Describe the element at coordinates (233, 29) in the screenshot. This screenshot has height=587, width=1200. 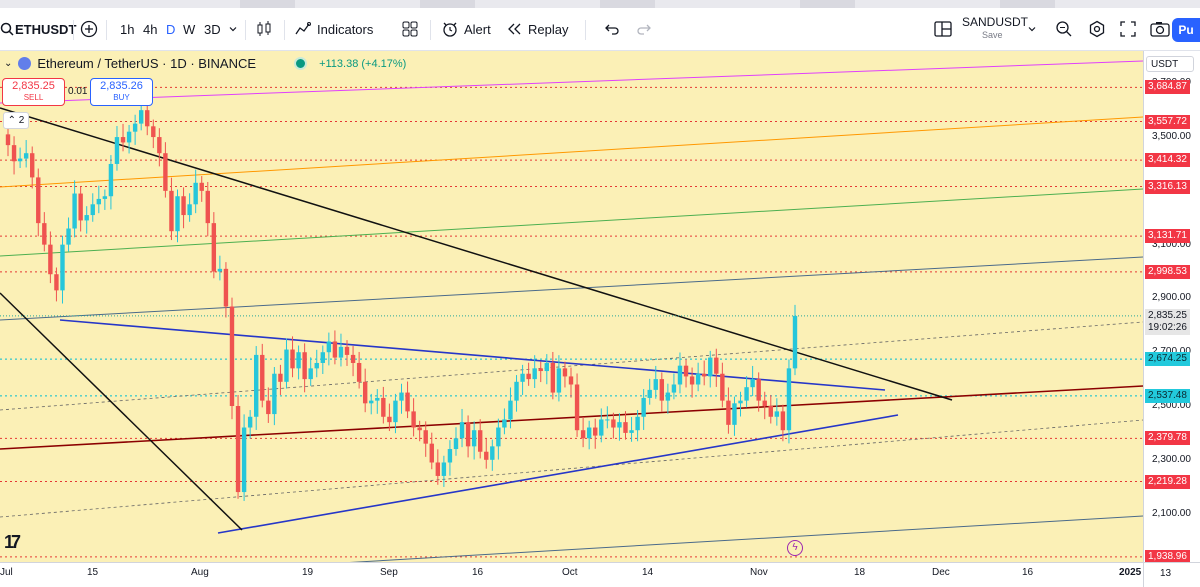
I see `interval-dropdown` at that location.